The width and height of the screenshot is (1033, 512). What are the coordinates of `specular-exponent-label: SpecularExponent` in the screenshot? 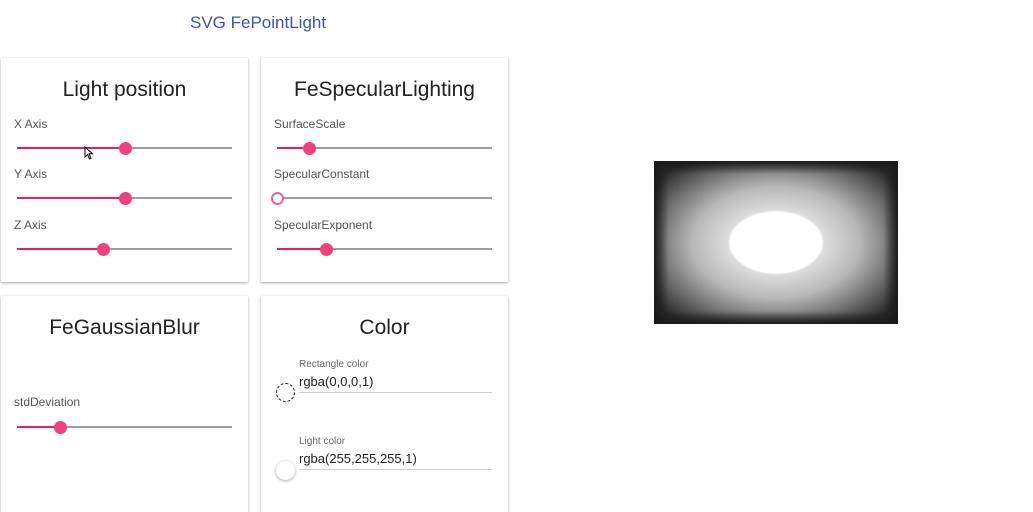 It's located at (323, 225).